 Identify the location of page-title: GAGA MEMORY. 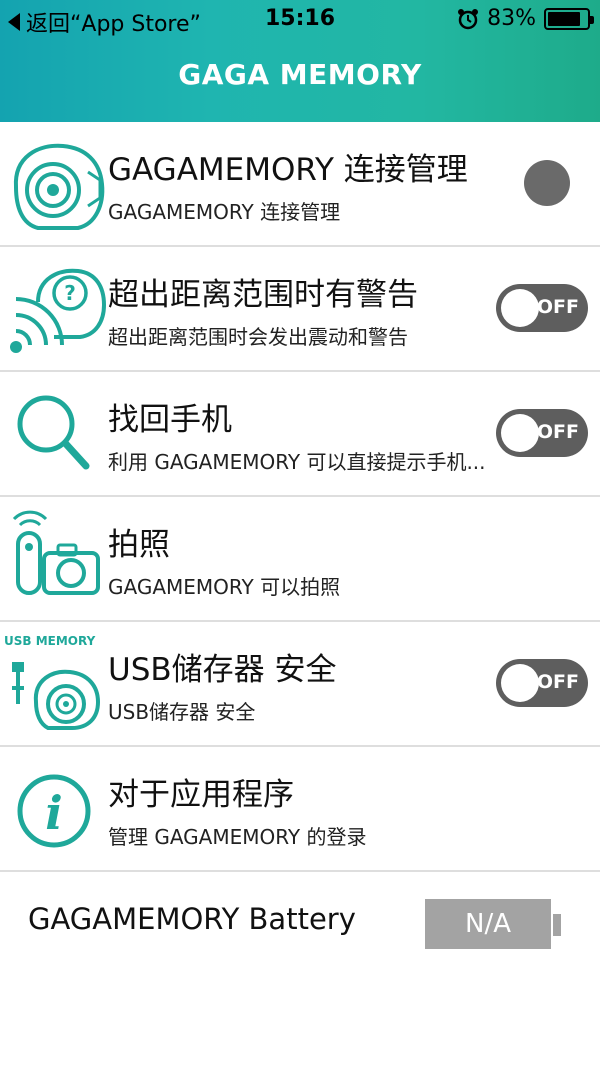
(300, 74).